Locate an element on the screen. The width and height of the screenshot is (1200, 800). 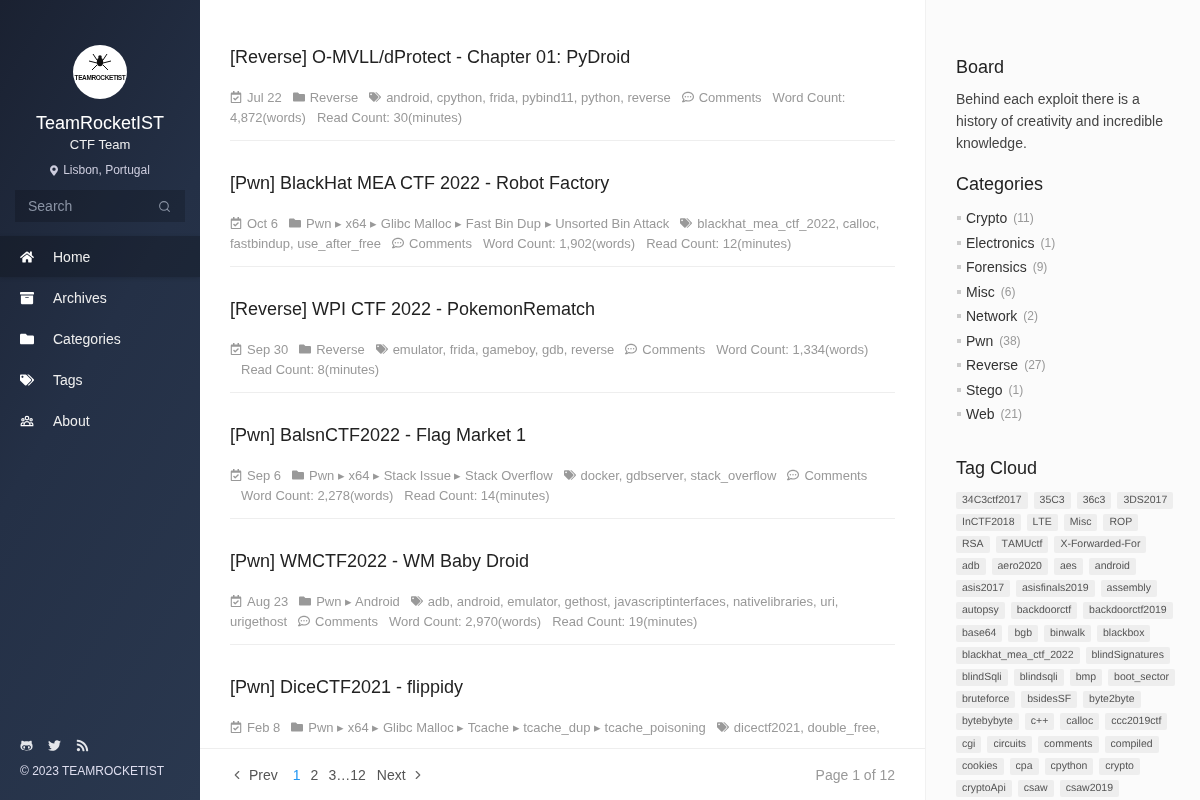
tag-link: backdoorctf is located at coordinates (1044, 611).